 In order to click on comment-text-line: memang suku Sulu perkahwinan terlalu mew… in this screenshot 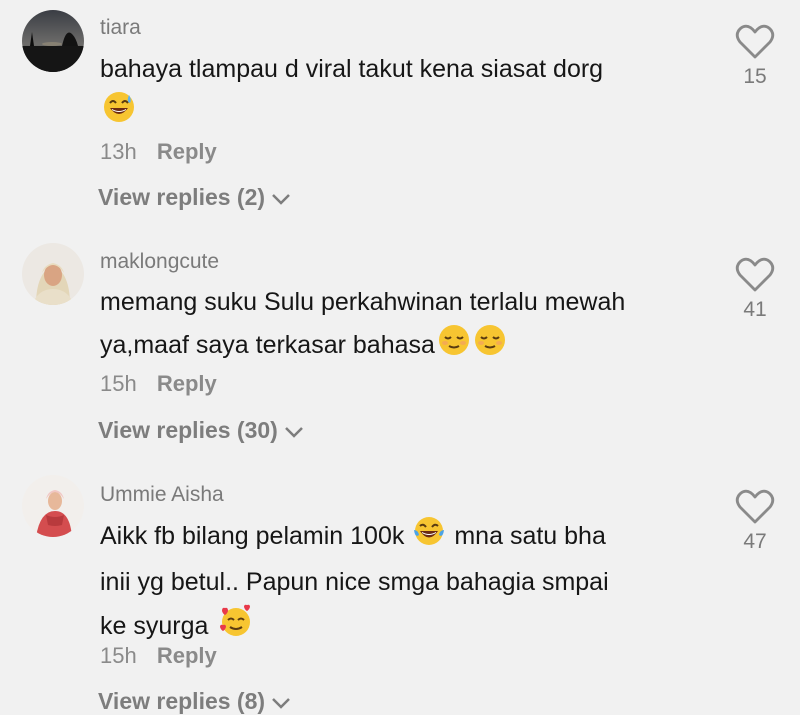, I will do `click(363, 302)`.